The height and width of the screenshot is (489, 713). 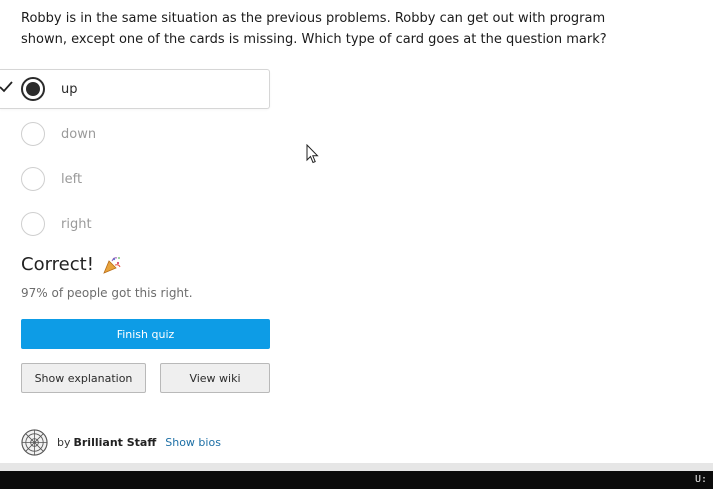 I want to click on finish-quiz-button: Finish quiz, so click(x=145, y=334).